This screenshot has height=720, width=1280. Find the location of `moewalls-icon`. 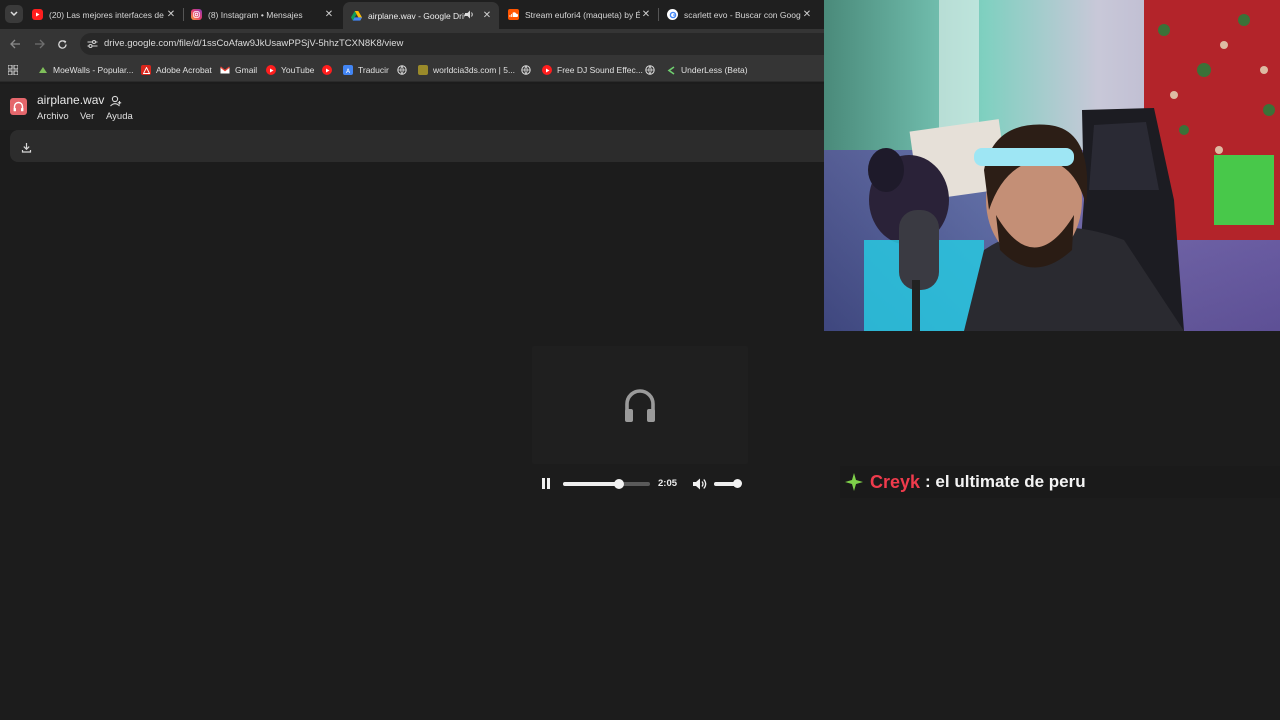

moewalls-icon is located at coordinates (43, 70).